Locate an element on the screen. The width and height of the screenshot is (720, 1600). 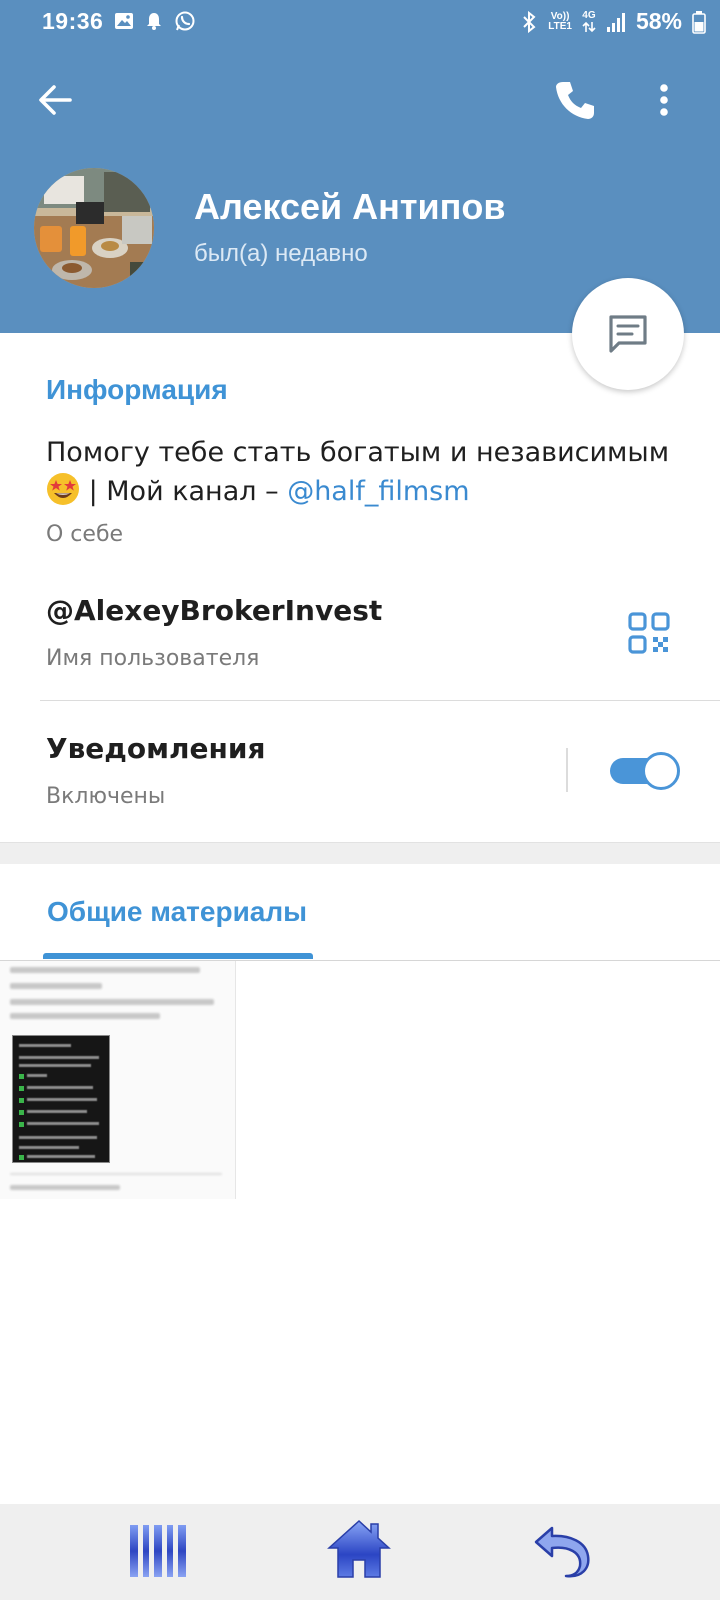
notifications-title: Уведомления is located at coordinates (156, 748).